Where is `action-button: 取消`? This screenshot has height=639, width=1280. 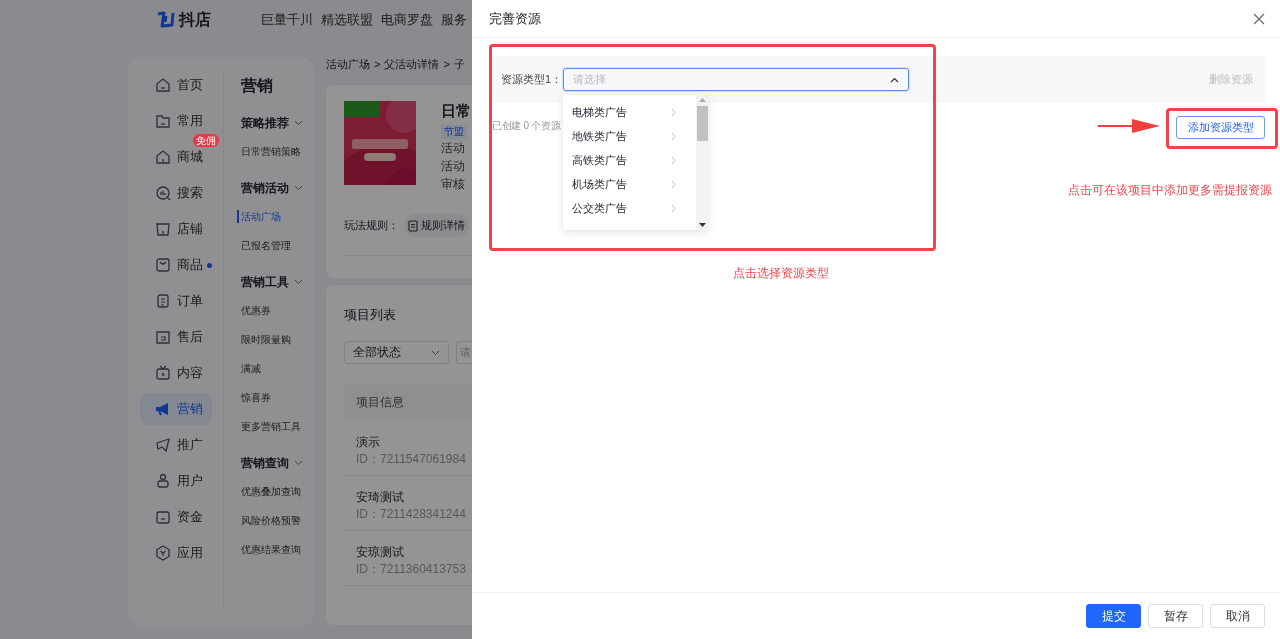 action-button: 取消 is located at coordinates (1237, 616).